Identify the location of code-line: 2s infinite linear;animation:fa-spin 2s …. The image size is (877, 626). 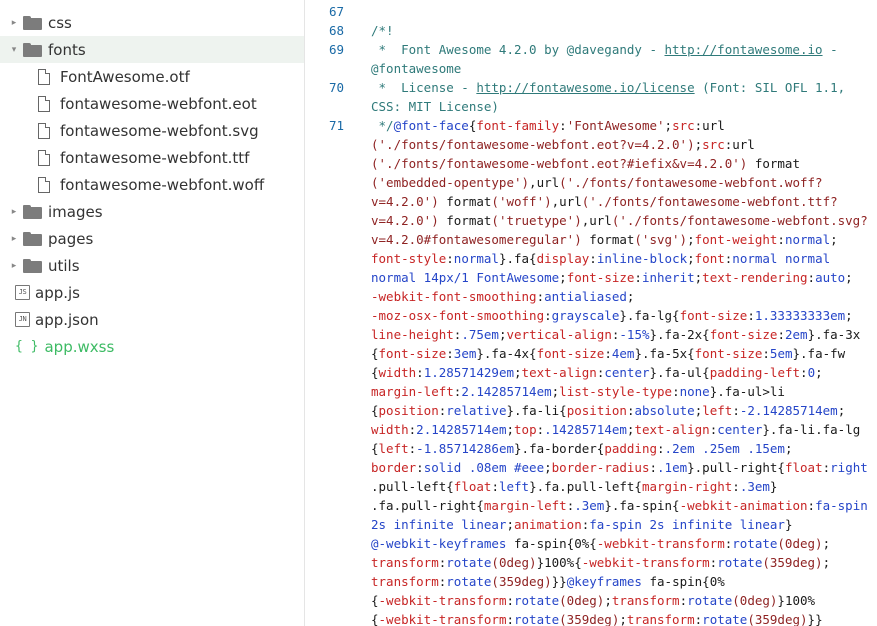
(581, 524).